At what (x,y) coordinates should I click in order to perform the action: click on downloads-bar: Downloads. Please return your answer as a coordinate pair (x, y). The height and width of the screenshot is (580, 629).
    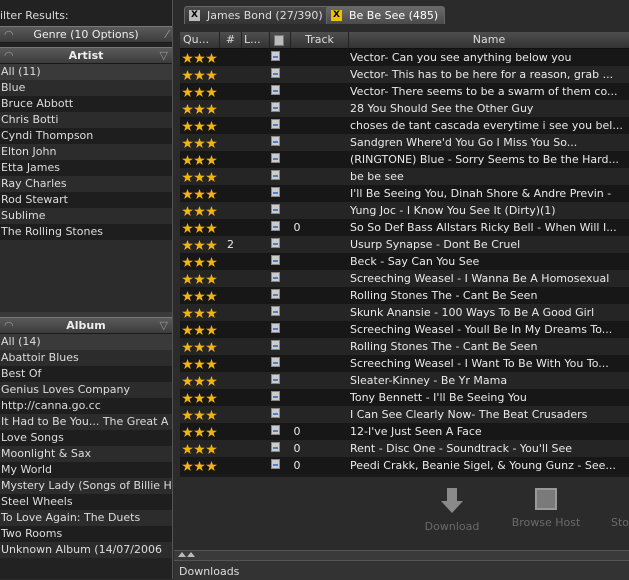
    Looking at the image, I should click on (401, 570).